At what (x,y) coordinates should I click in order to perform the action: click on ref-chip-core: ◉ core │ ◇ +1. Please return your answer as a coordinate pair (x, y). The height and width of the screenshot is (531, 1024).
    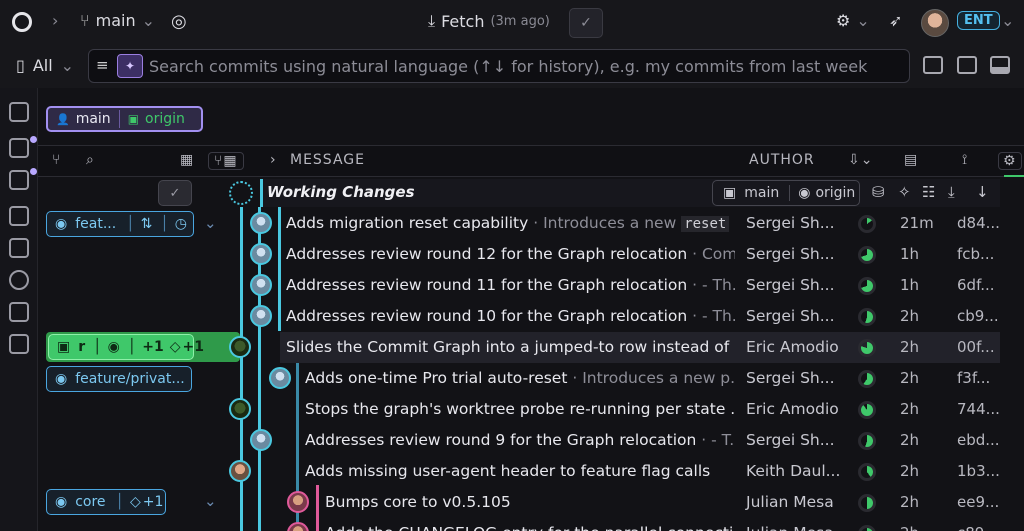
    Looking at the image, I should click on (106, 502).